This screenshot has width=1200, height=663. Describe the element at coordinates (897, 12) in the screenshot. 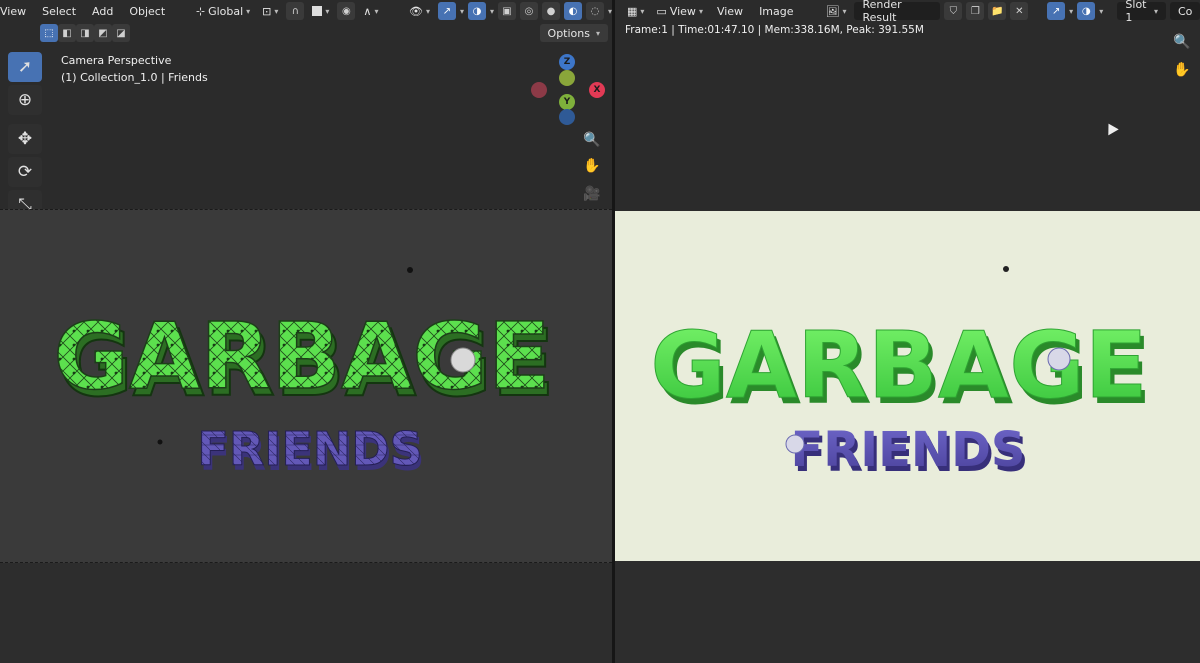

I see `image-name-field: Render Result` at that location.